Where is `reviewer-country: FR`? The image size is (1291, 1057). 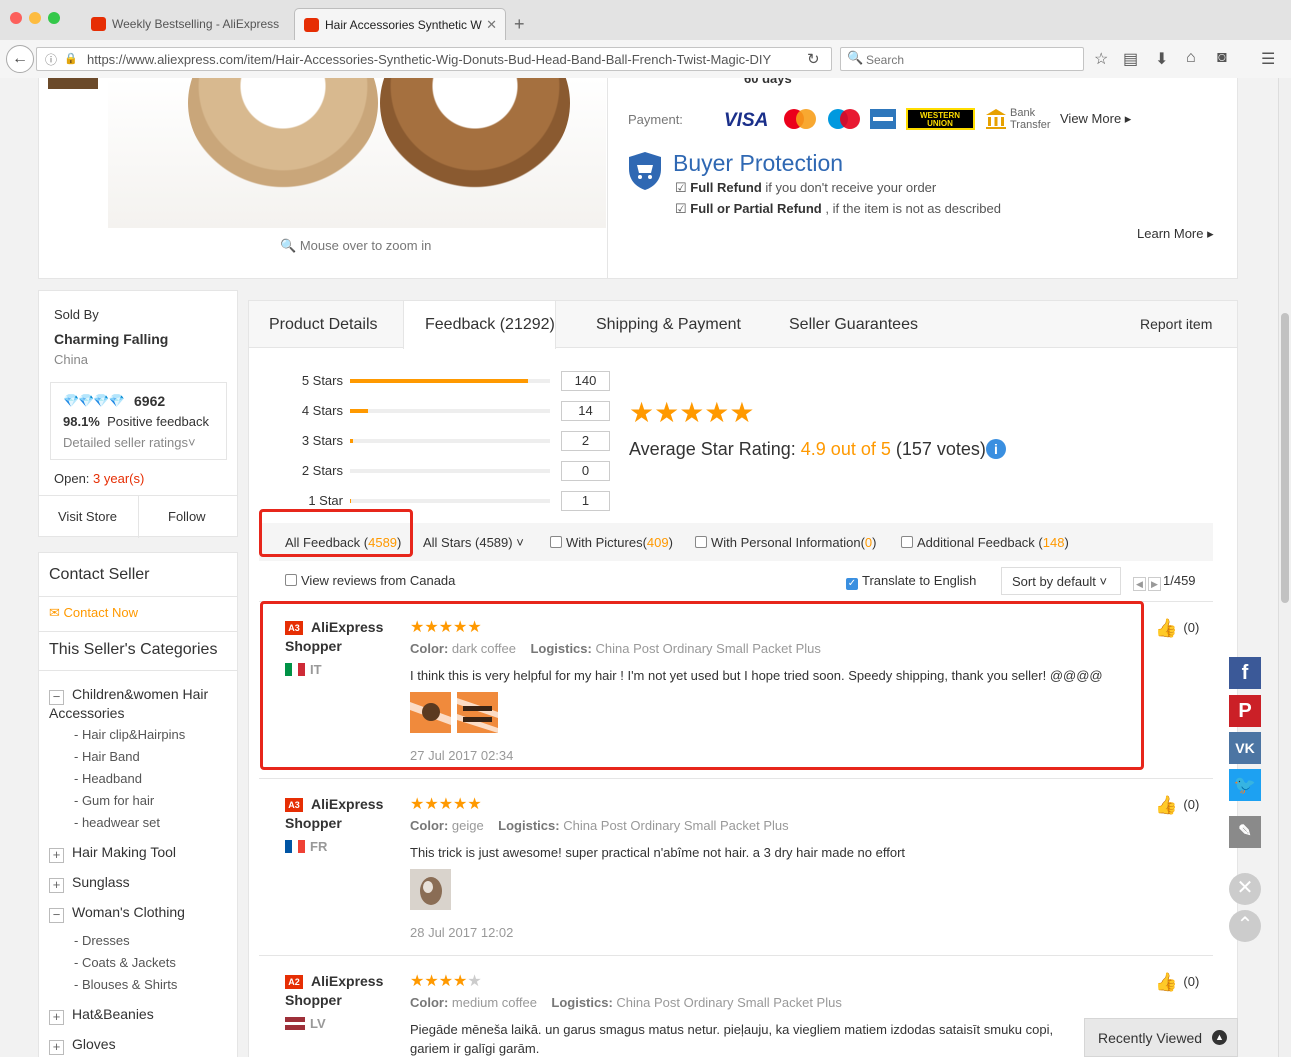 reviewer-country: FR is located at coordinates (319, 846).